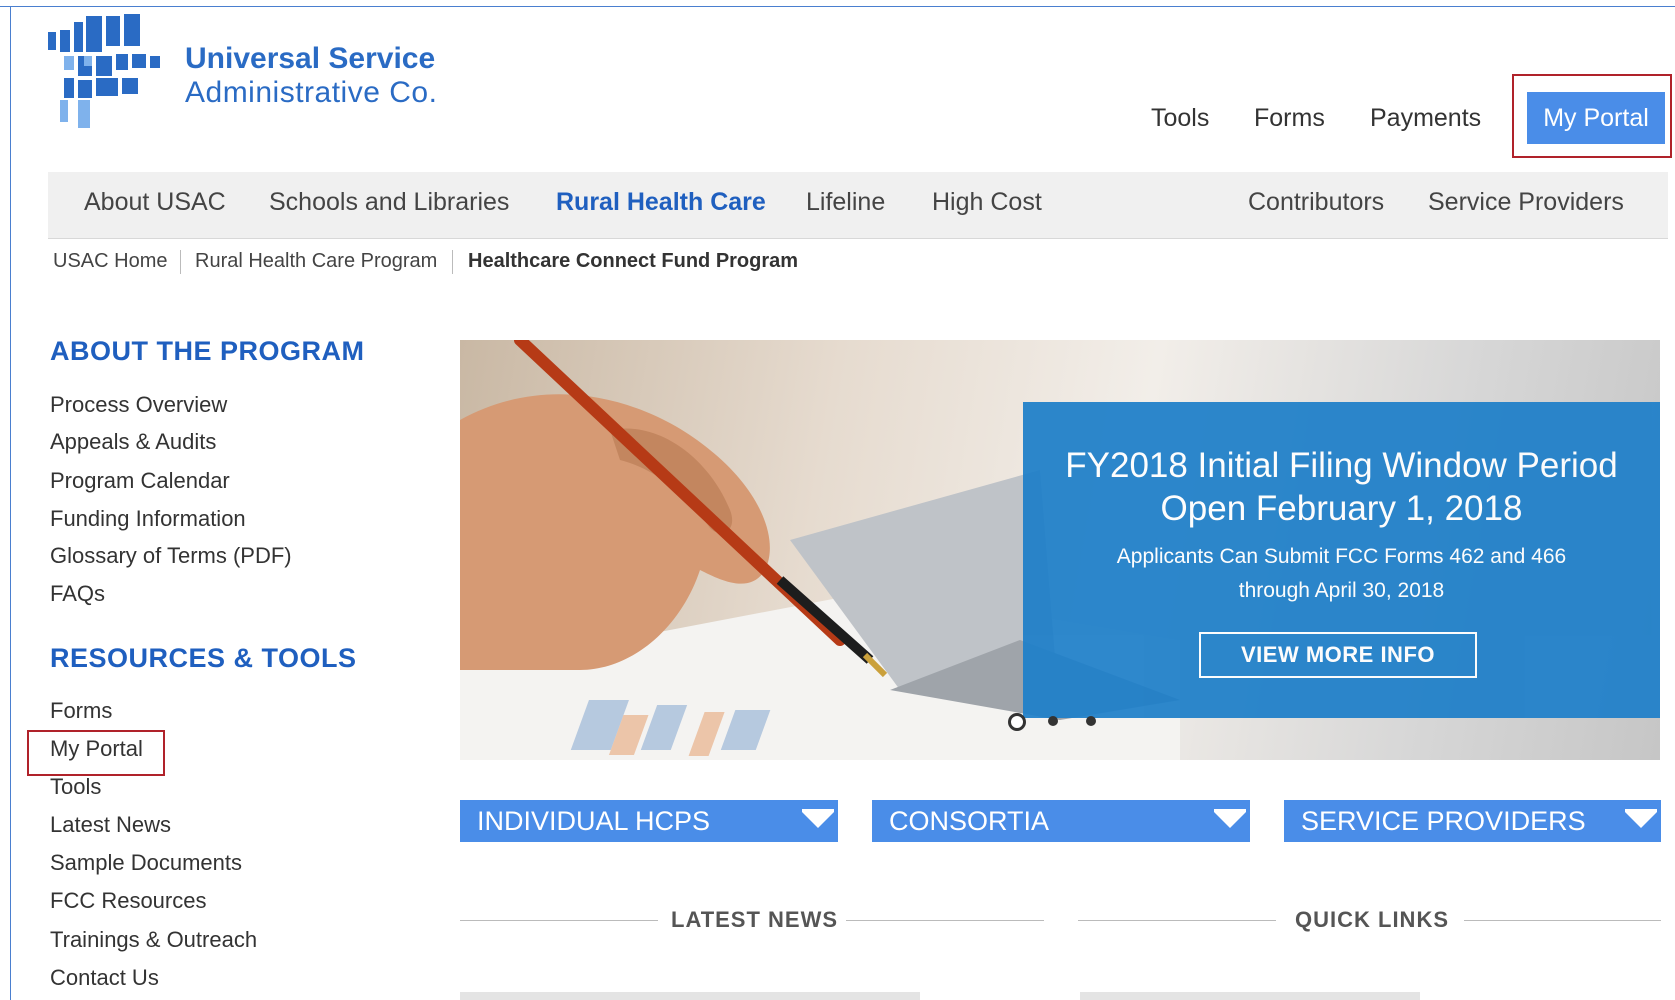 The height and width of the screenshot is (1000, 1675). What do you see at coordinates (1592, 116) in the screenshot?
I see `my-portal-highlight-box` at bounding box center [1592, 116].